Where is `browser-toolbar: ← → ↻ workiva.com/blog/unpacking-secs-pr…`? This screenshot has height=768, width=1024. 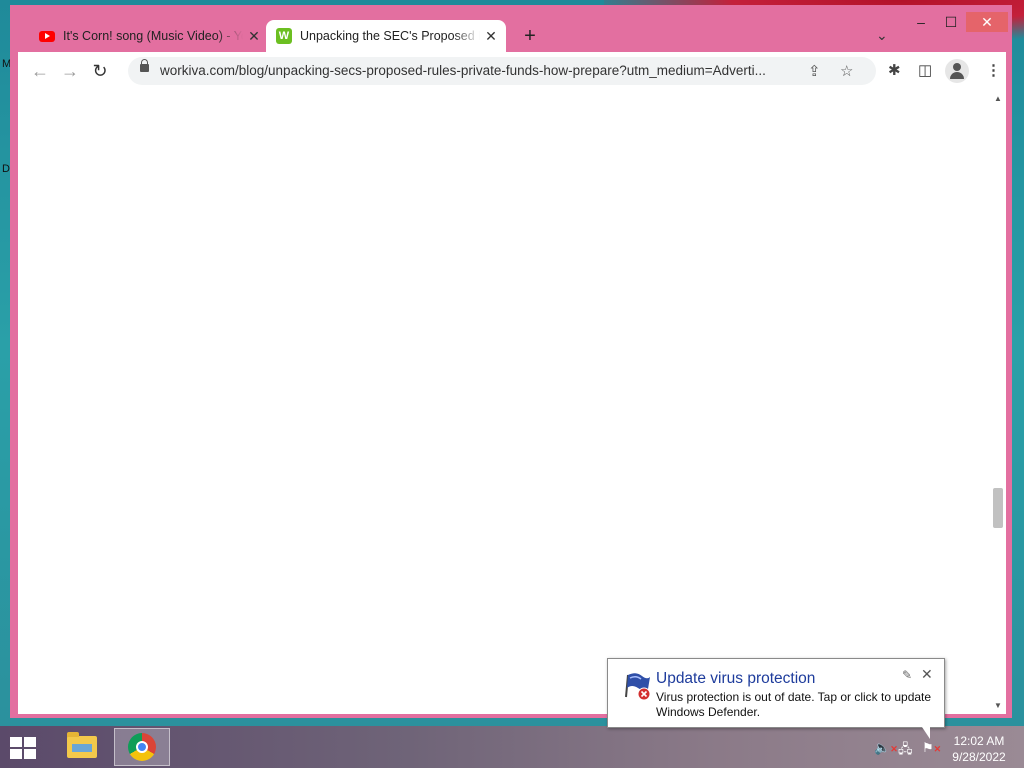 browser-toolbar: ← → ↻ workiva.com/blog/unpacking-secs-pr… is located at coordinates (512, 71).